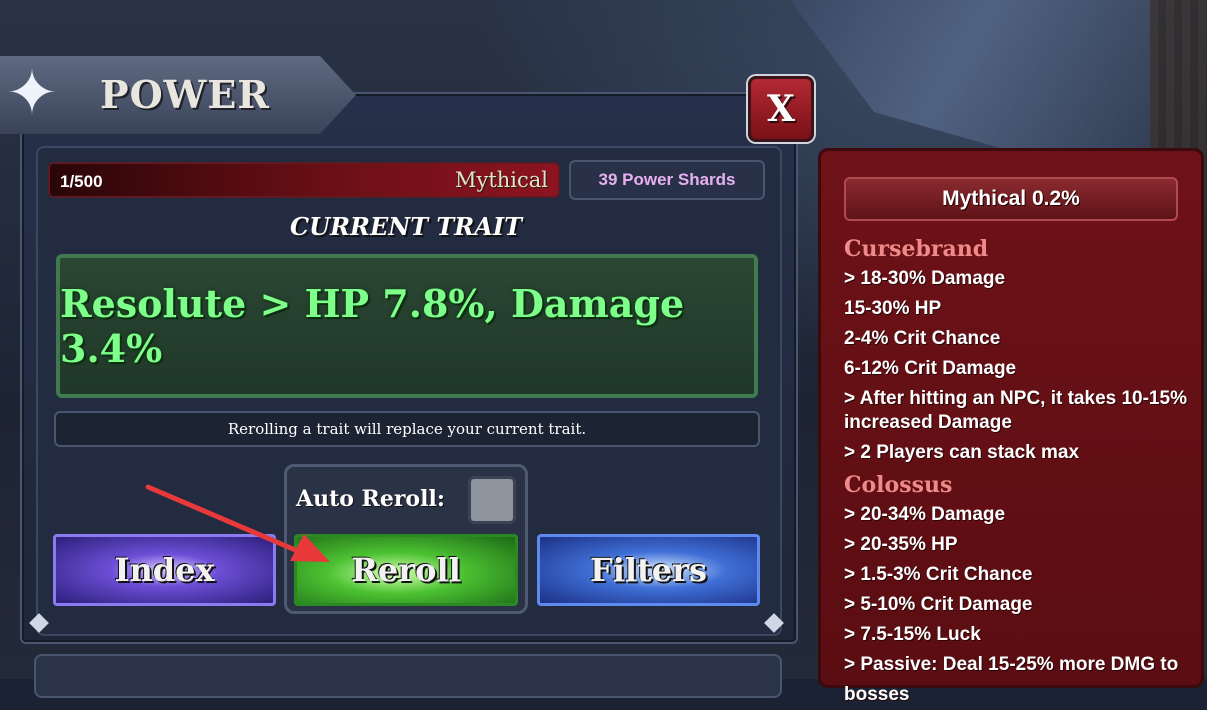  I want to click on trait-name-colossus: Colossus, so click(898, 485).